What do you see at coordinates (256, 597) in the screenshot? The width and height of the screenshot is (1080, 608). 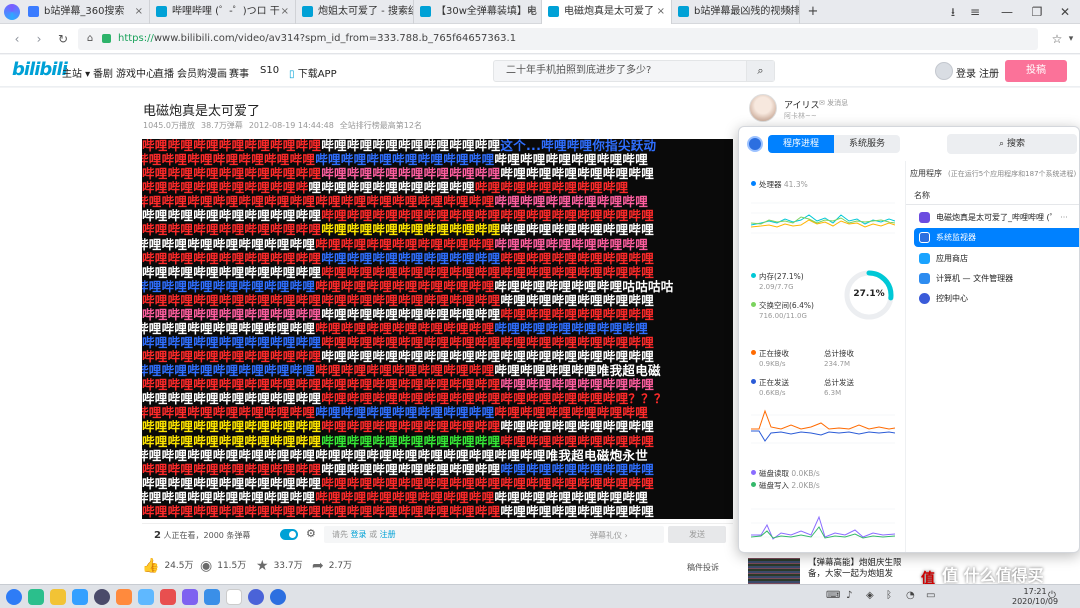 I see `settings-icon` at bounding box center [256, 597].